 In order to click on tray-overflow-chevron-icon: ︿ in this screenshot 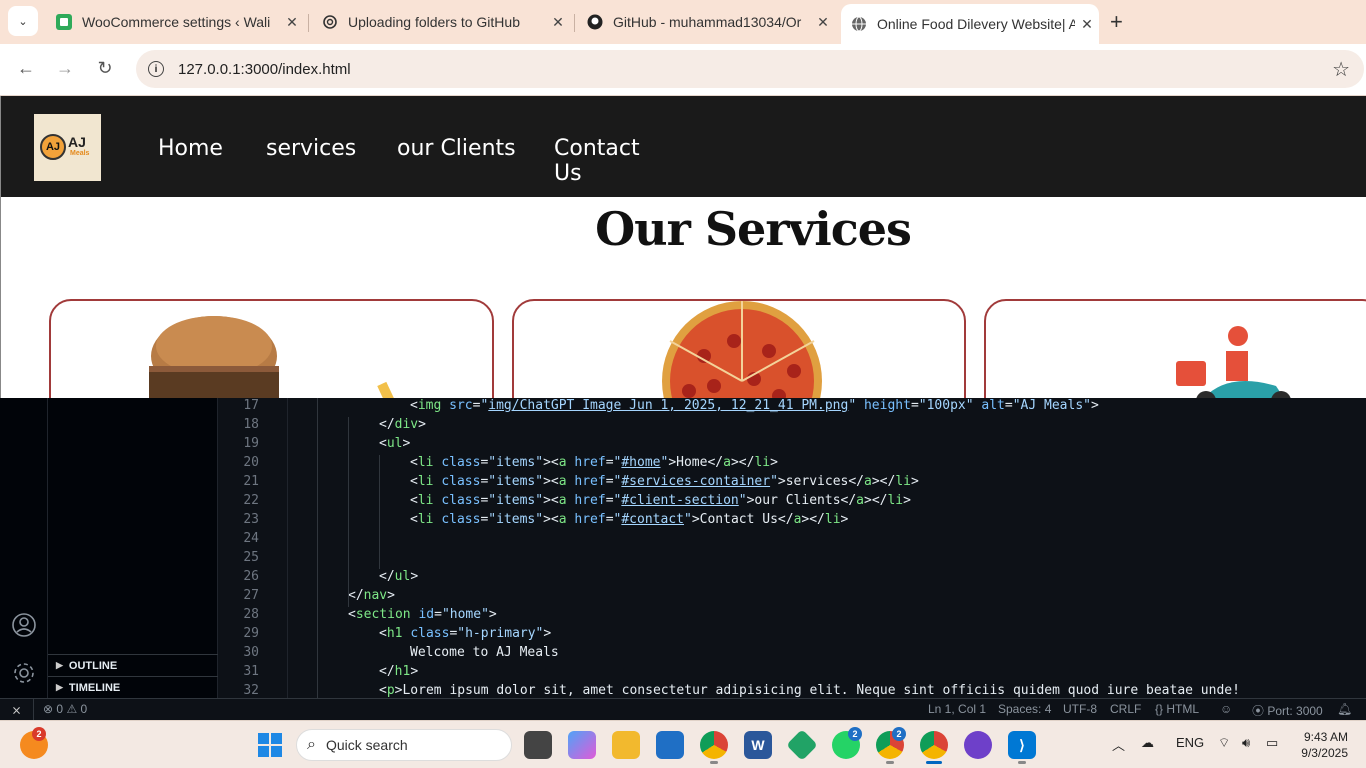, I will do `click(1118, 744)`.